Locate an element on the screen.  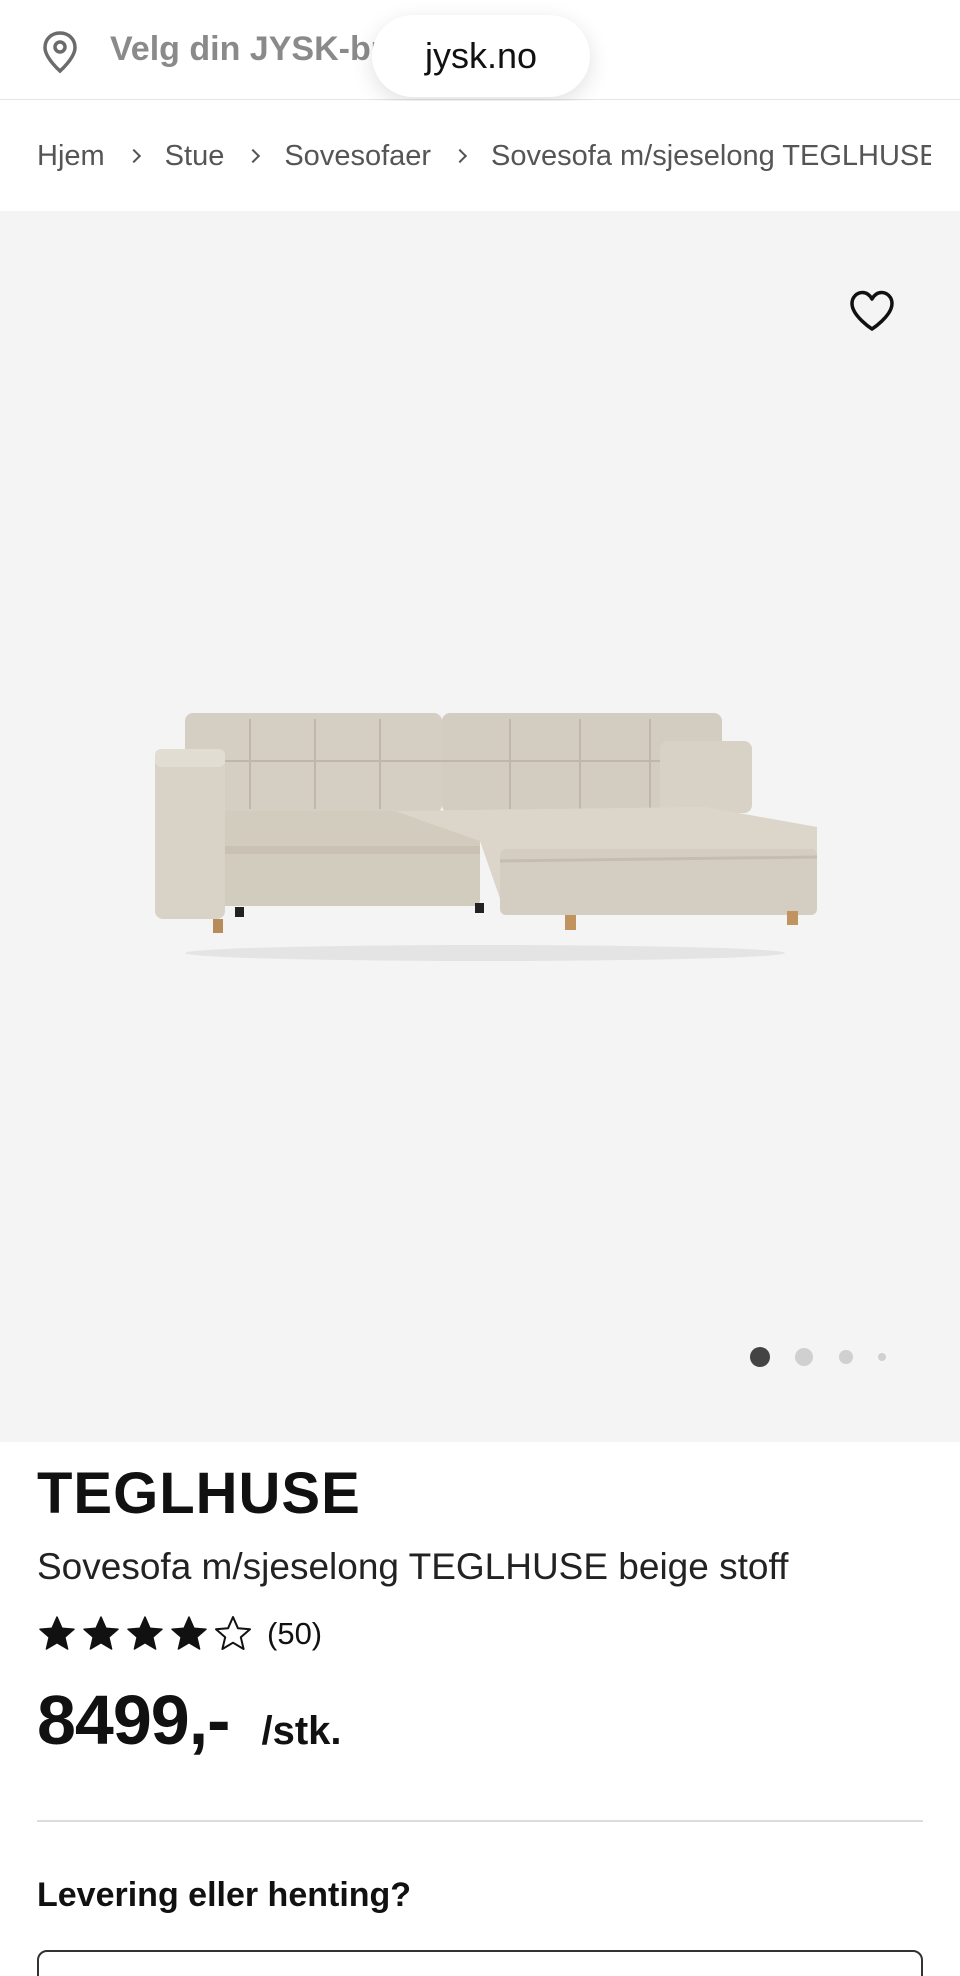
rating-stars is located at coordinates (145, 1634).